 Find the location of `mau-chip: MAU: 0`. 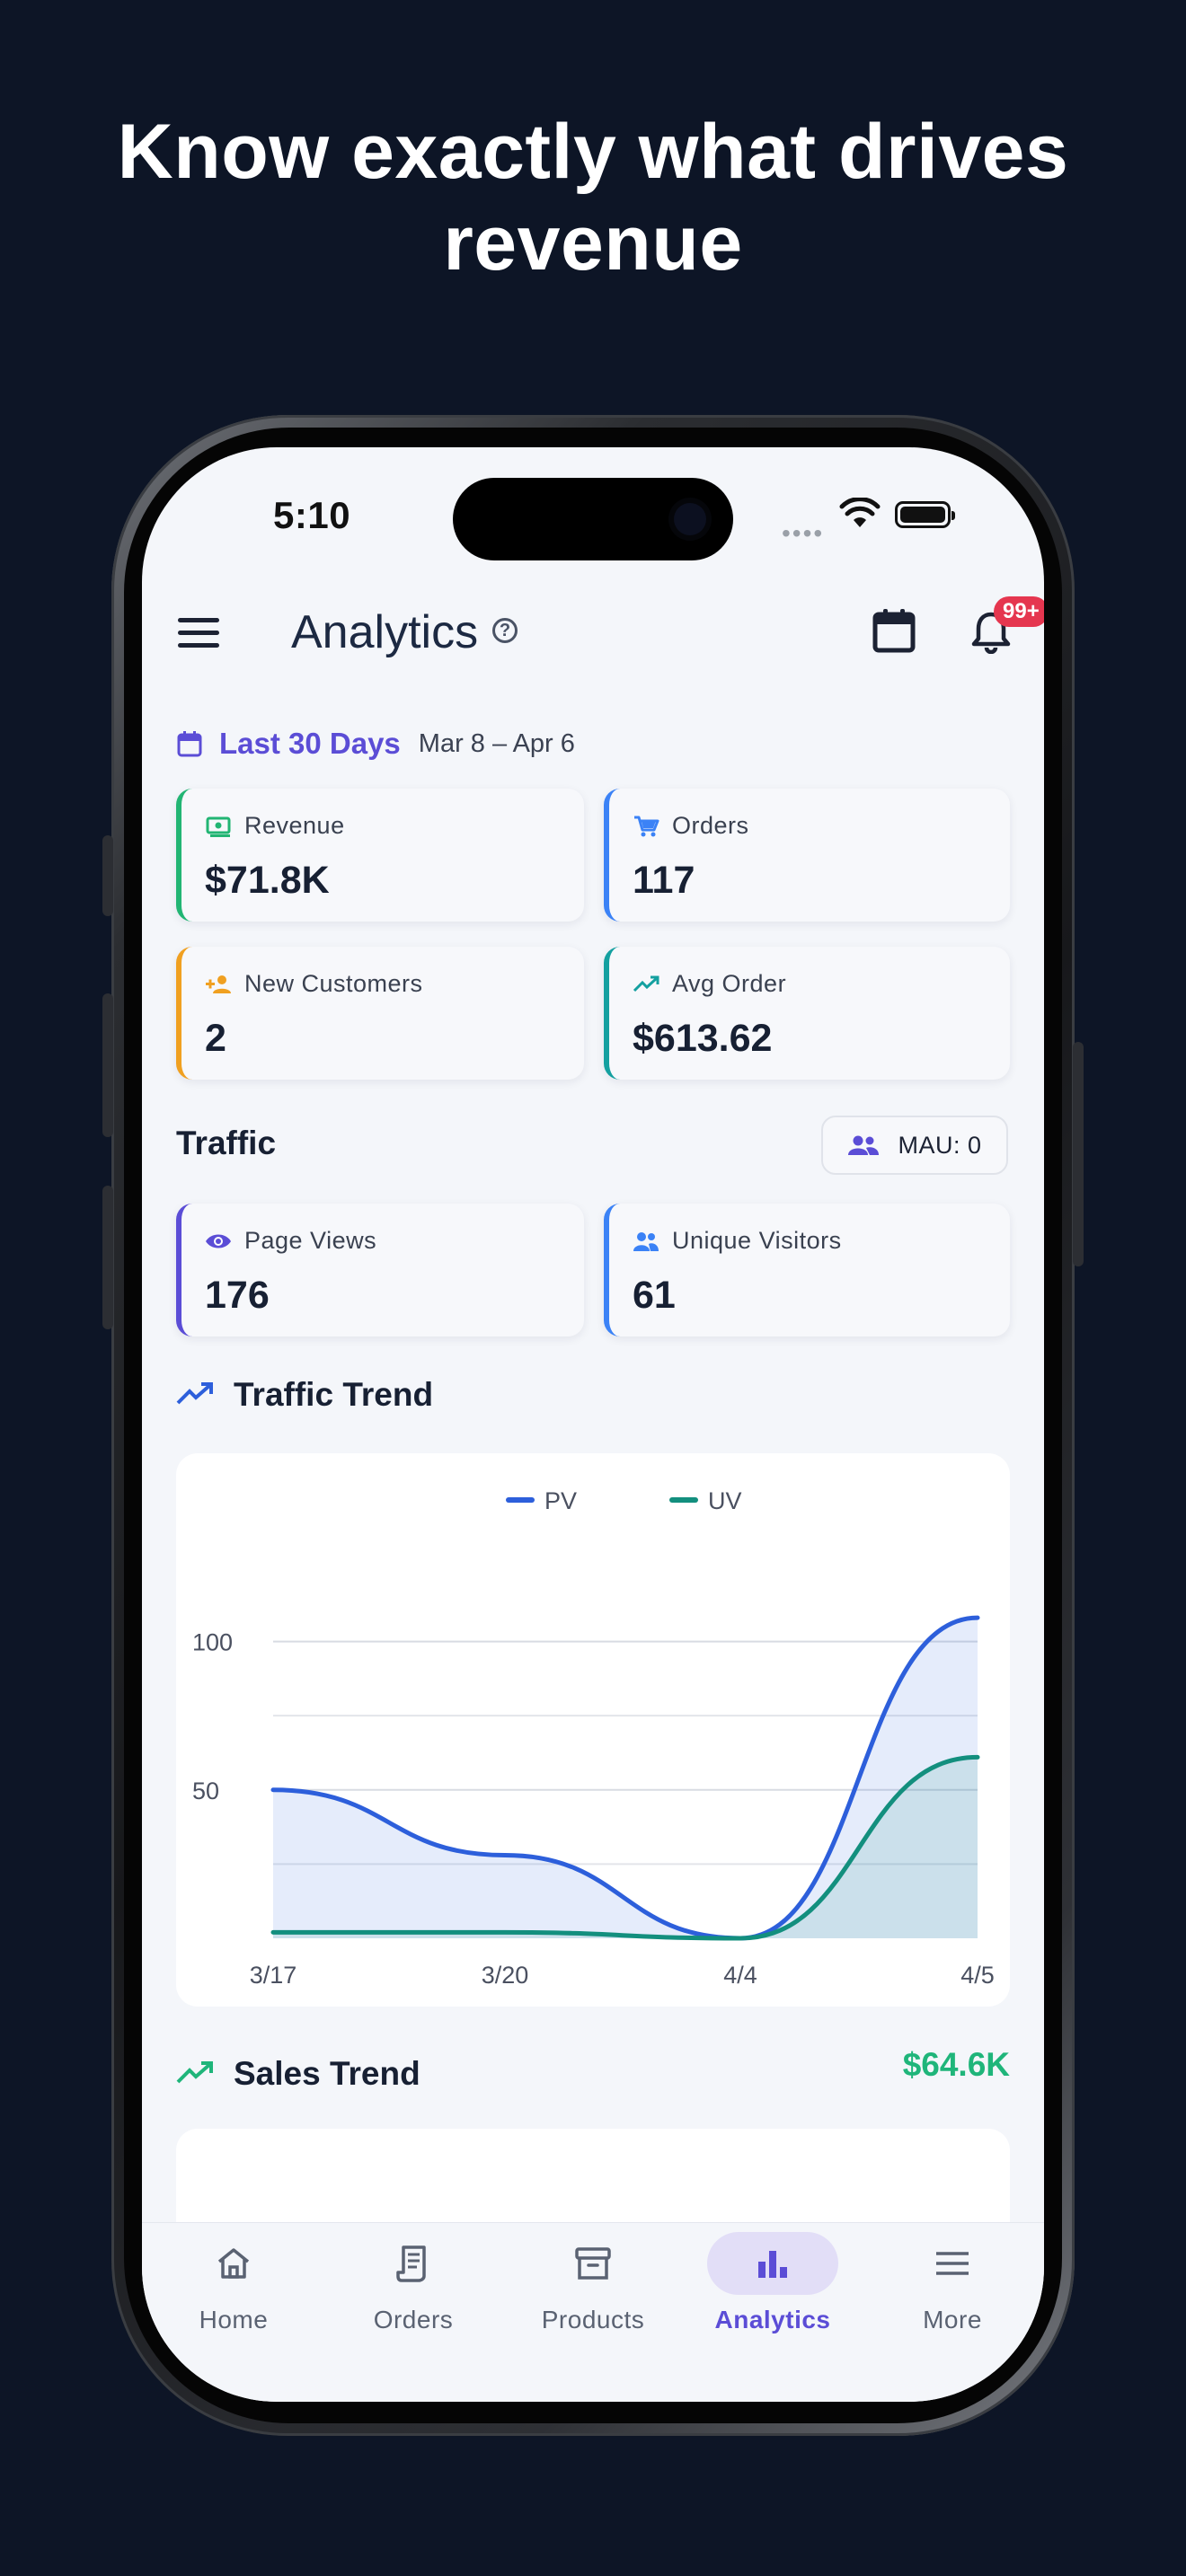

mau-chip: MAU: 0 is located at coordinates (914, 1145).